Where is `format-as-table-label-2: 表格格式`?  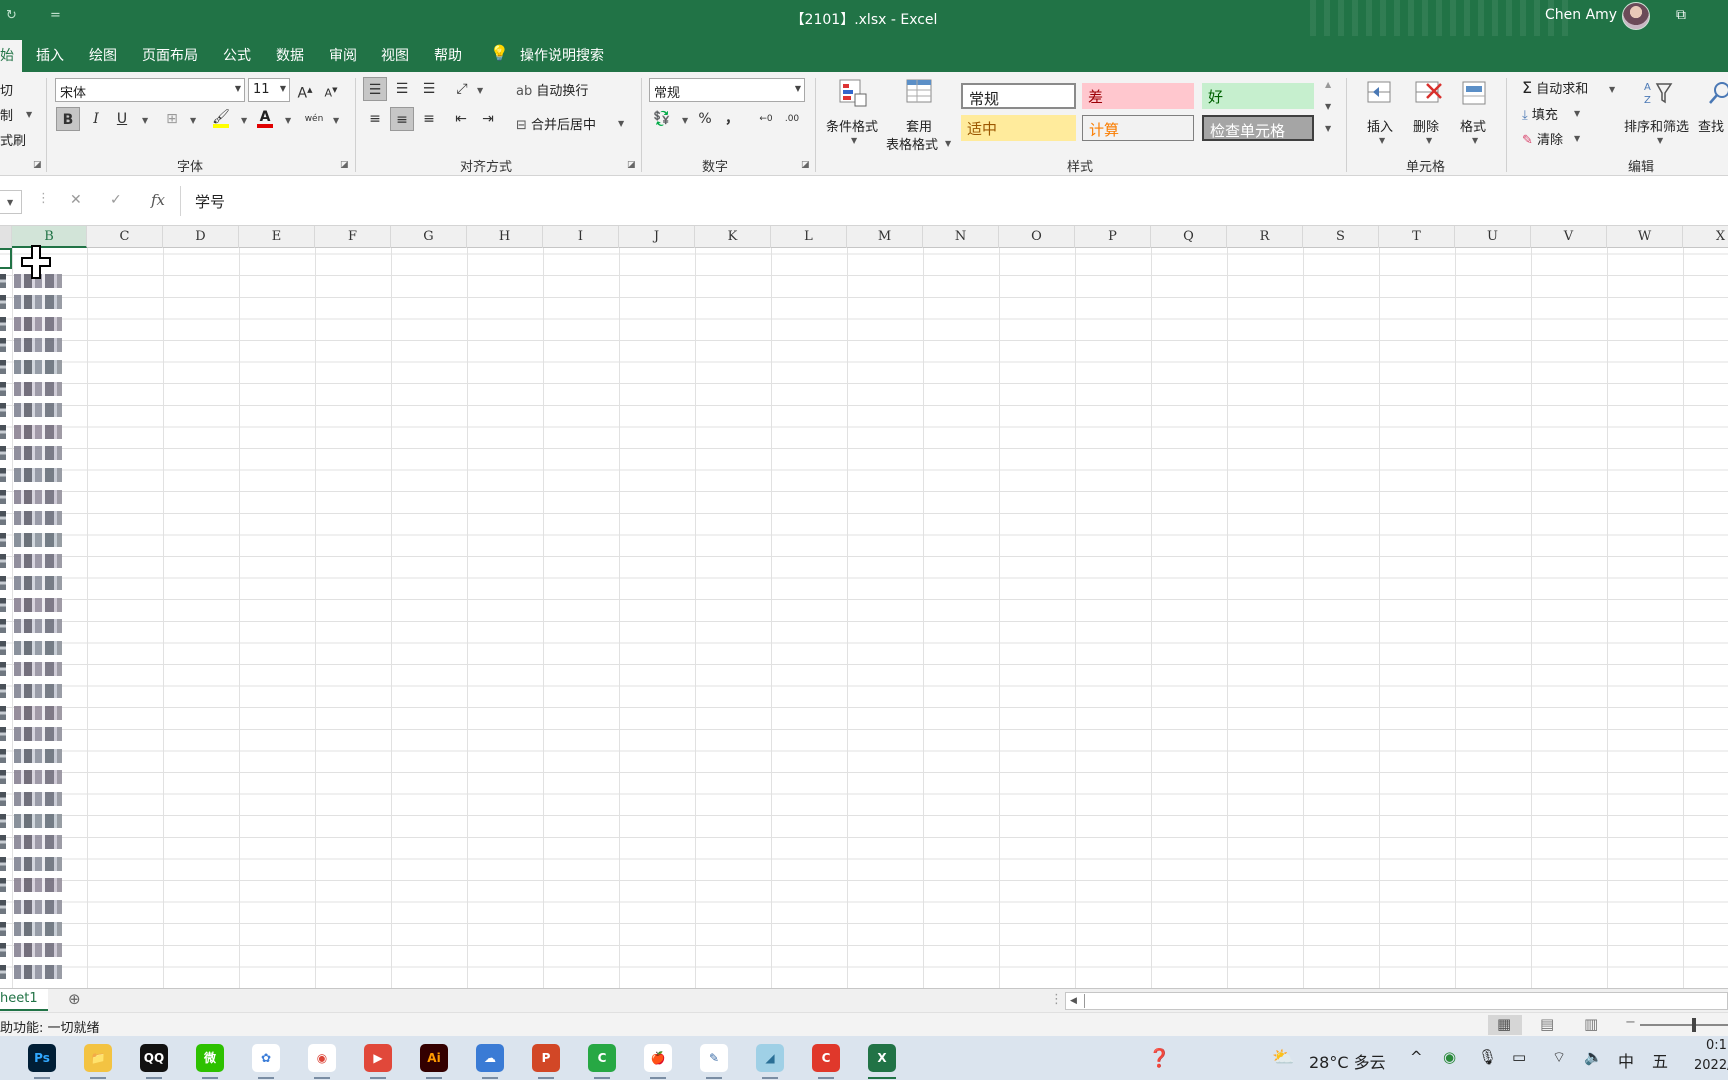 format-as-table-label-2: 表格格式 is located at coordinates (912, 143).